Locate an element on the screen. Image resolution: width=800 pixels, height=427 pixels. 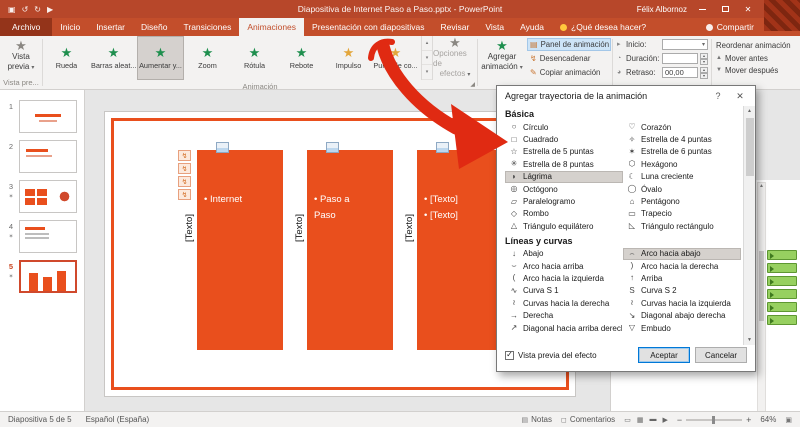
advanced-animation-button: ✎ Copiar animación is located at coordinates (569, 72).